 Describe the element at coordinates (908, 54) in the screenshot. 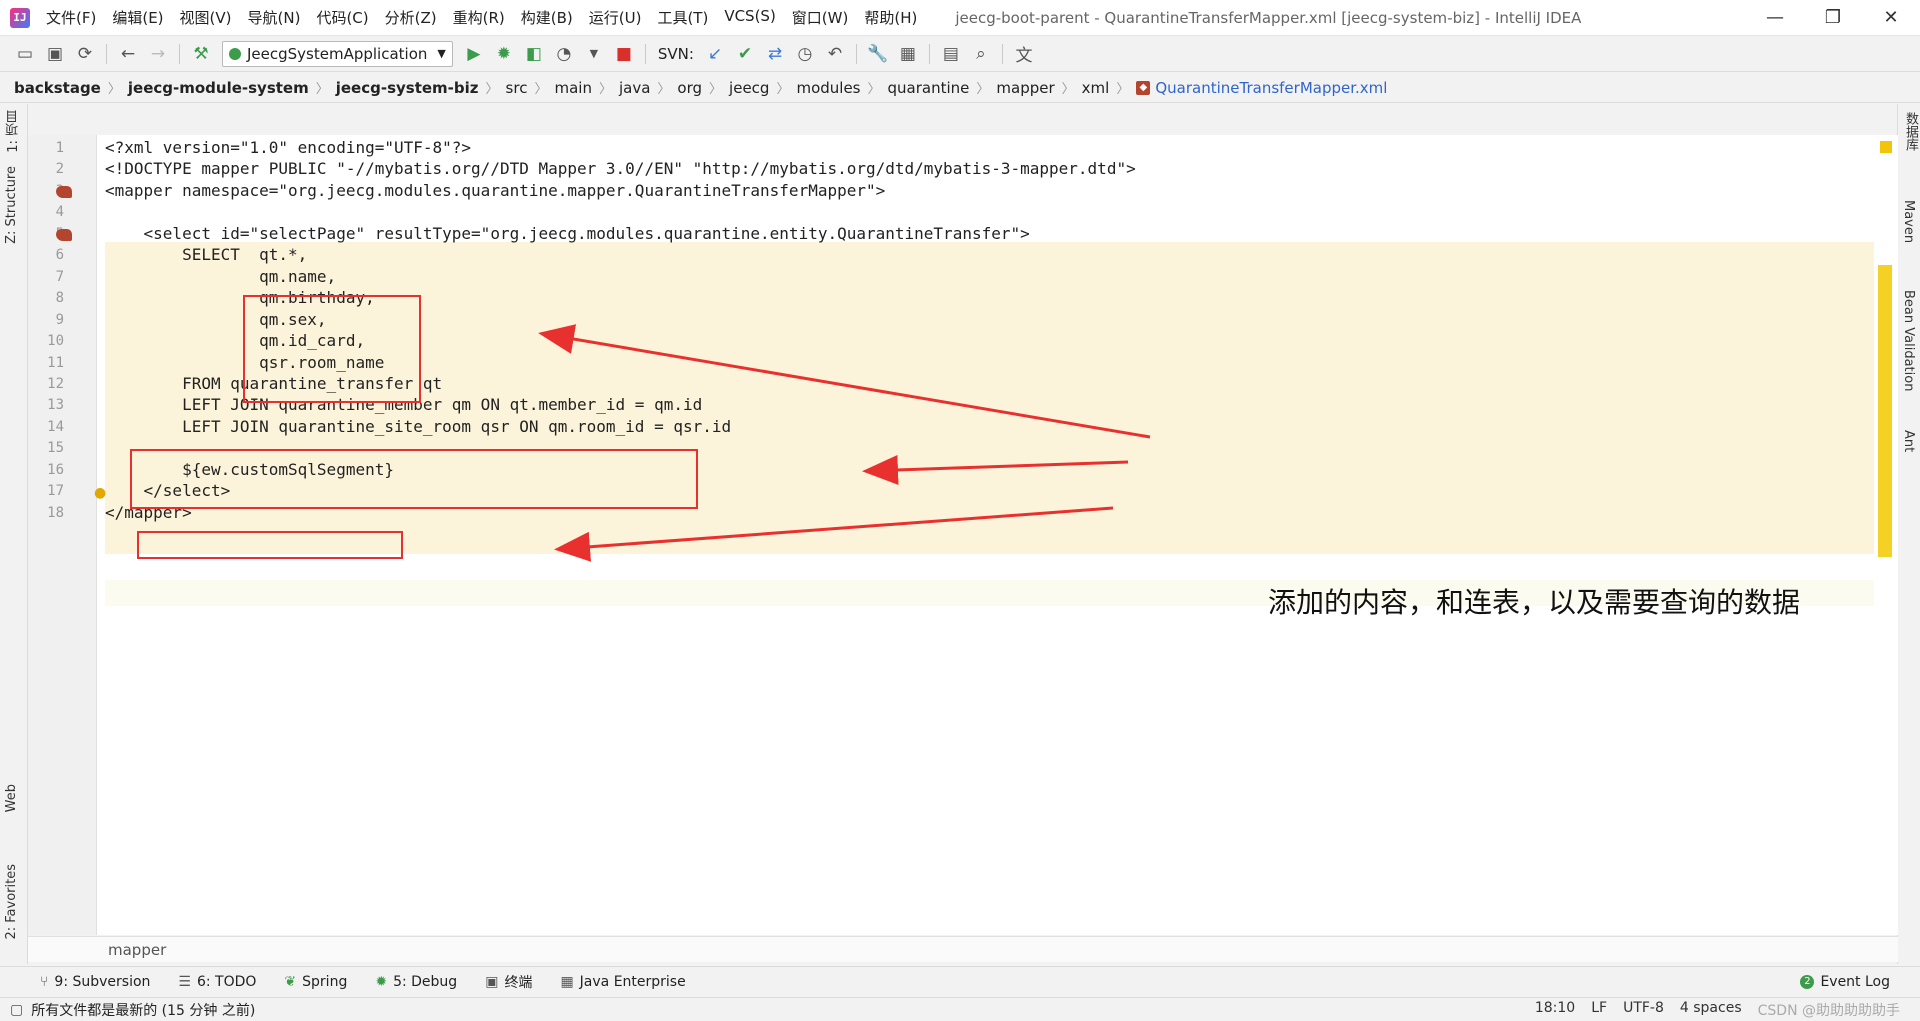

I see `project-structure-icon: ▦` at that location.